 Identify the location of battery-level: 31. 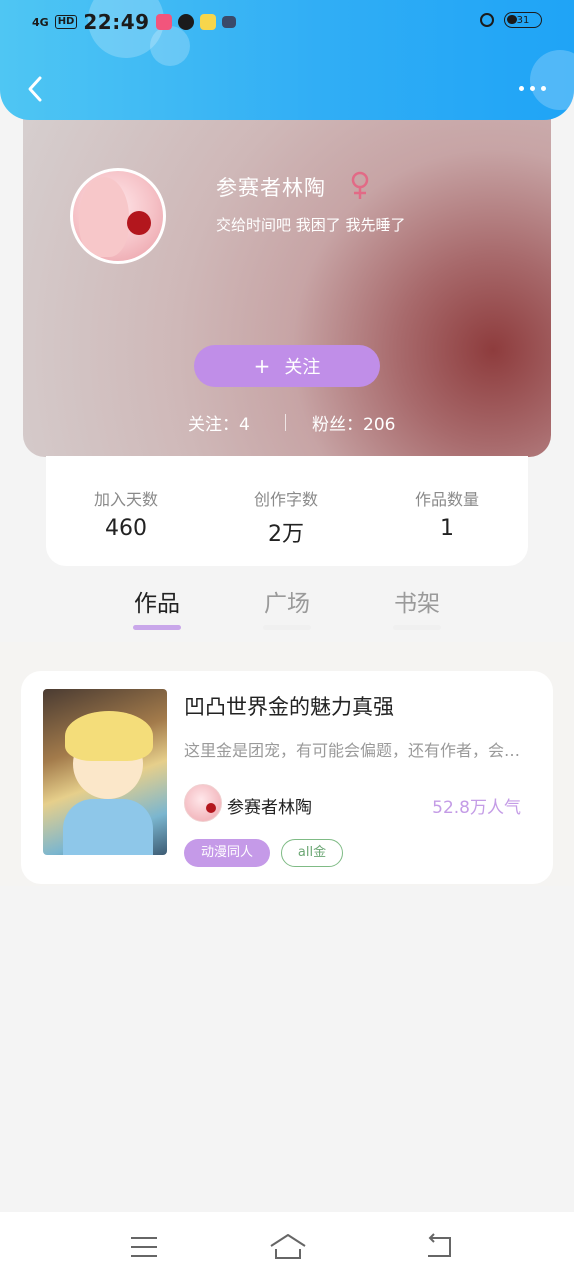
(523, 20).